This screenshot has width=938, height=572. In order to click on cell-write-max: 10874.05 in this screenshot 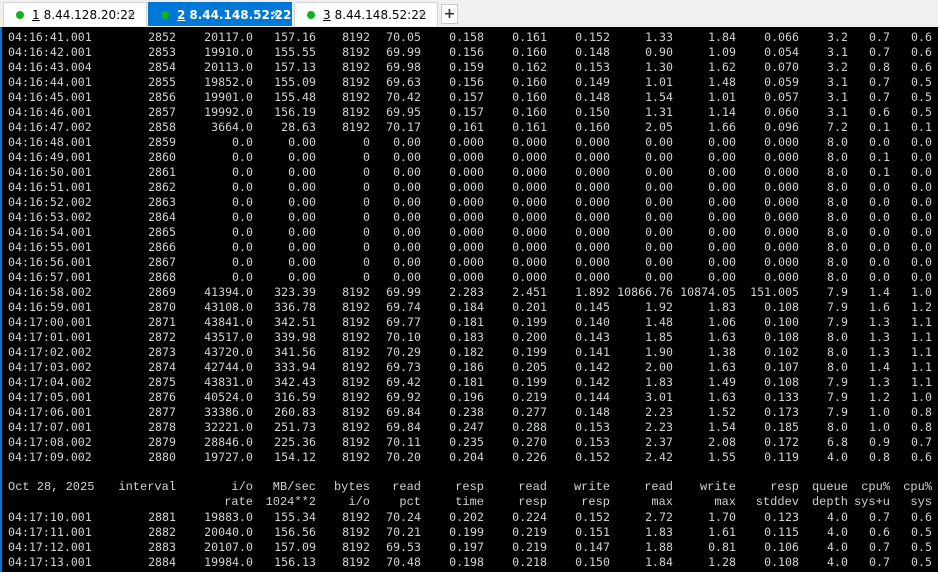, I will do `click(708, 292)`.